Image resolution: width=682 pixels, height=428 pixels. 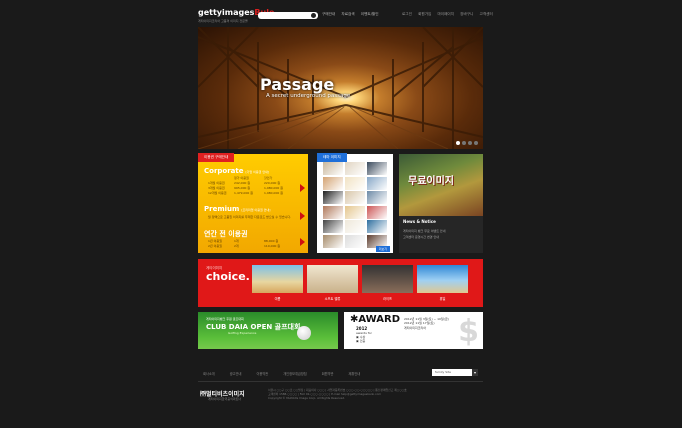 What do you see at coordinates (379, 319) in the screenshot?
I see `award-title-text: AWARD` at bounding box center [379, 319].